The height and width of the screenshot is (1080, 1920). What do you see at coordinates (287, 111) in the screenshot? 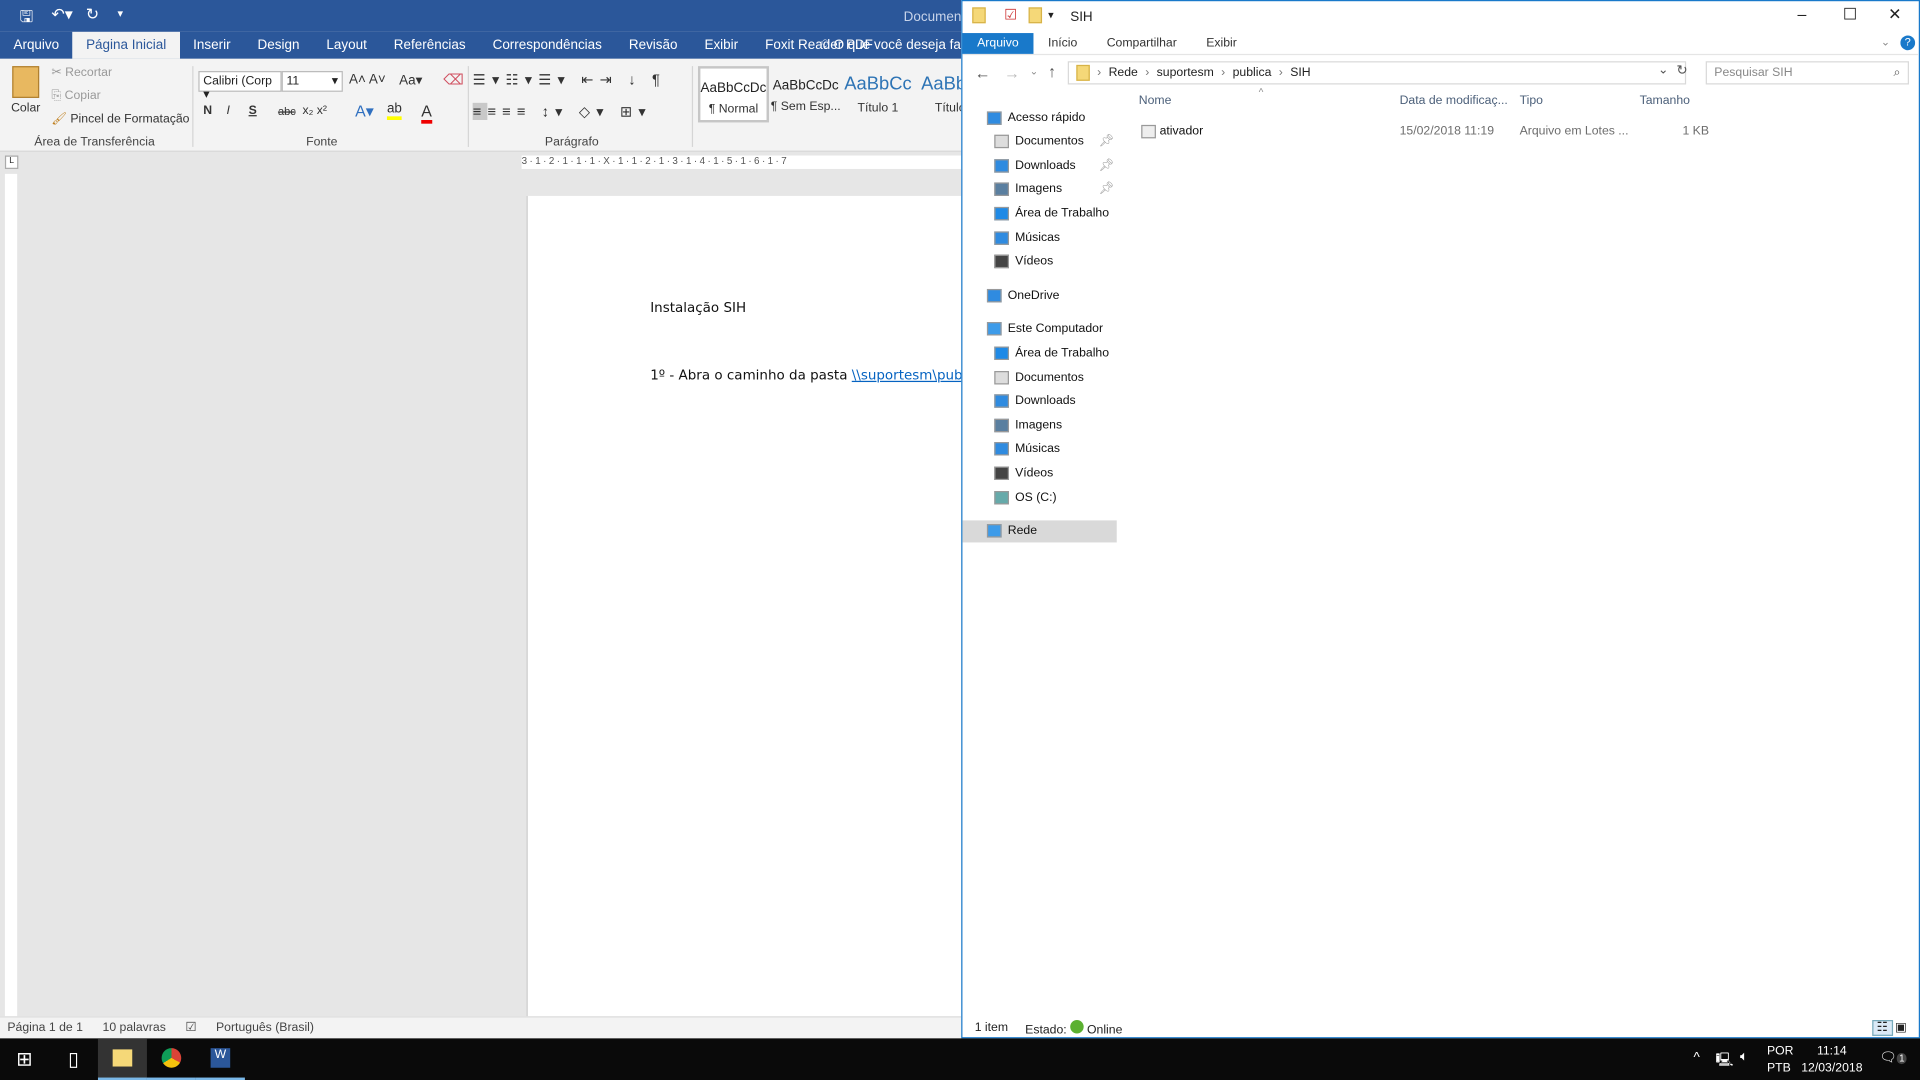
I see `strikethrough-button: abc` at bounding box center [287, 111].